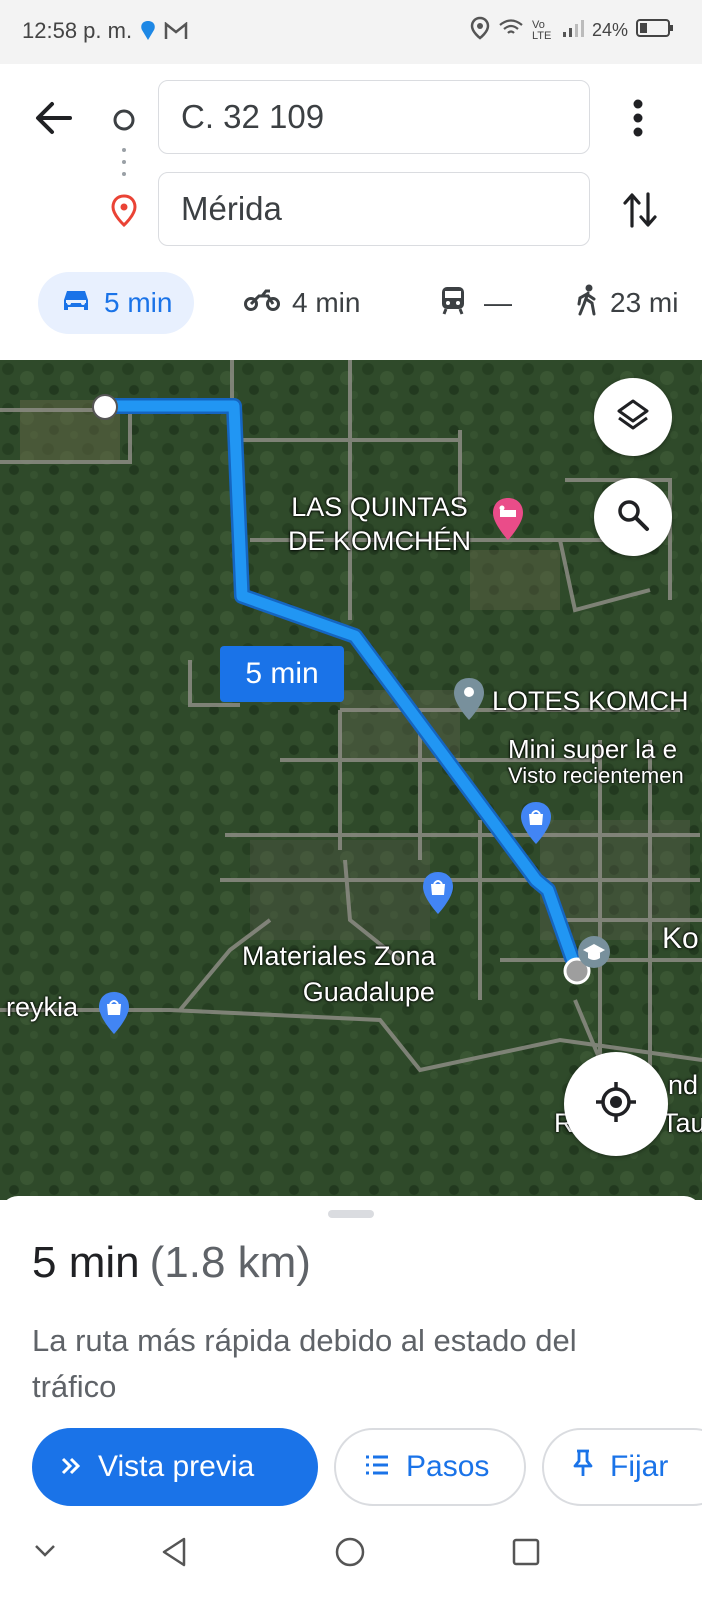 This screenshot has width=702, height=1600. Describe the element at coordinates (541, 30) in the screenshot. I see `volte-label: Vo LTE` at that location.